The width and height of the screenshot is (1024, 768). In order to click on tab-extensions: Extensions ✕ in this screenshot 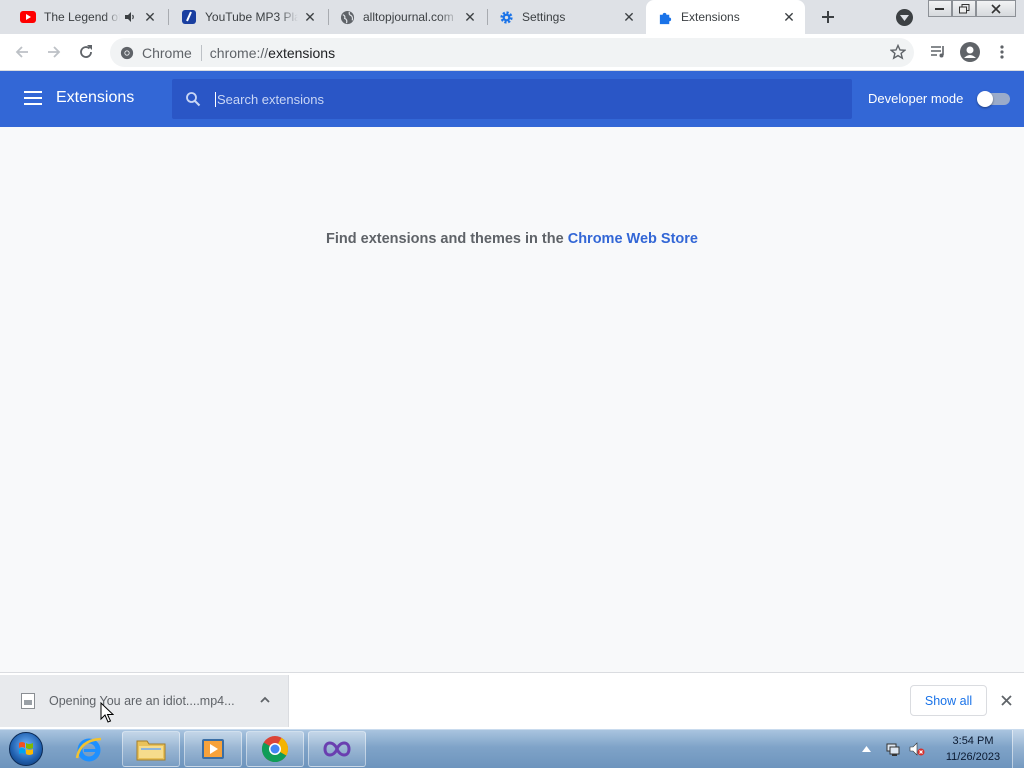, I will do `click(725, 17)`.